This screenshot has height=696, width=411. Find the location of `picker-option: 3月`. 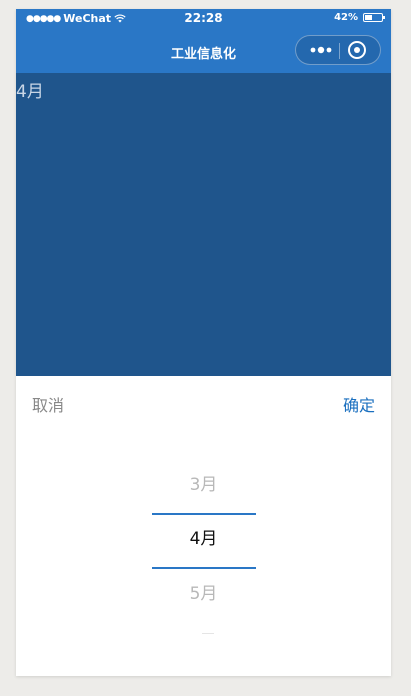

picker-option: 3月 is located at coordinates (203, 482).